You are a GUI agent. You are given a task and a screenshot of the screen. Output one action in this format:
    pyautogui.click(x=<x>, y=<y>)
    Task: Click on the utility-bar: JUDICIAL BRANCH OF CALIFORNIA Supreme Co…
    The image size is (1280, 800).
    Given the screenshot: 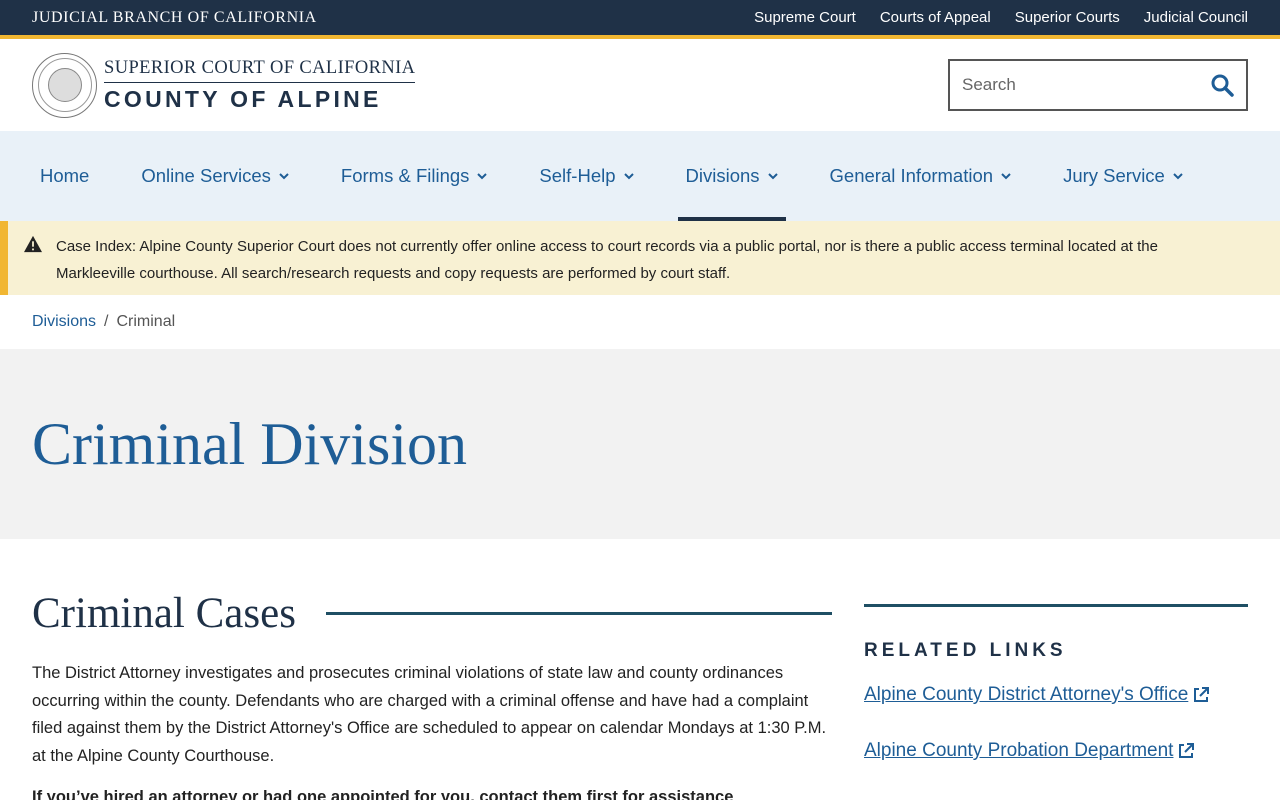 What is the action you would take?
    pyautogui.click(x=640, y=17)
    